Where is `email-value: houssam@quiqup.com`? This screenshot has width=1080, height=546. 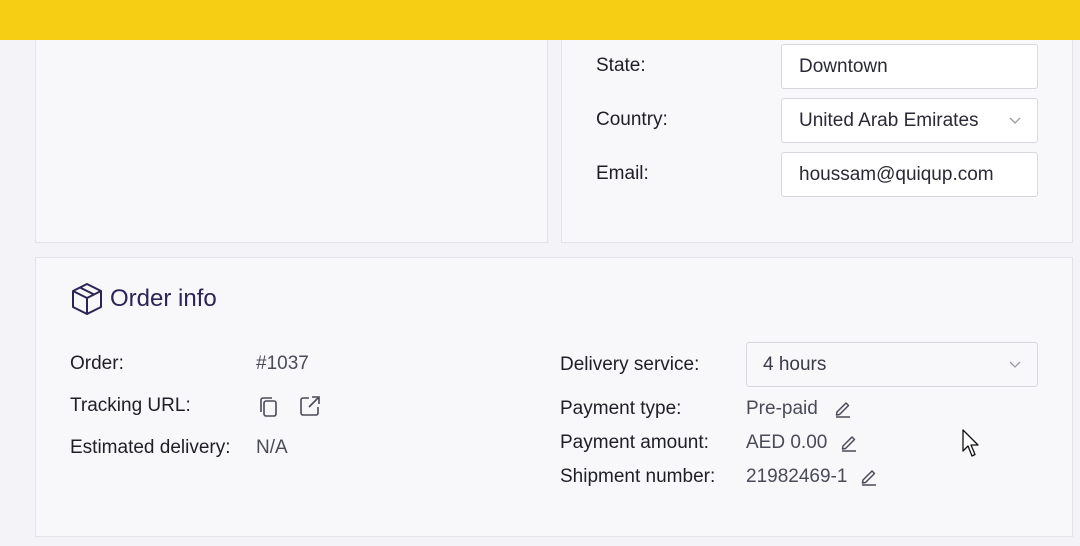 email-value: houssam@quiqup.com is located at coordinates (896, 174).